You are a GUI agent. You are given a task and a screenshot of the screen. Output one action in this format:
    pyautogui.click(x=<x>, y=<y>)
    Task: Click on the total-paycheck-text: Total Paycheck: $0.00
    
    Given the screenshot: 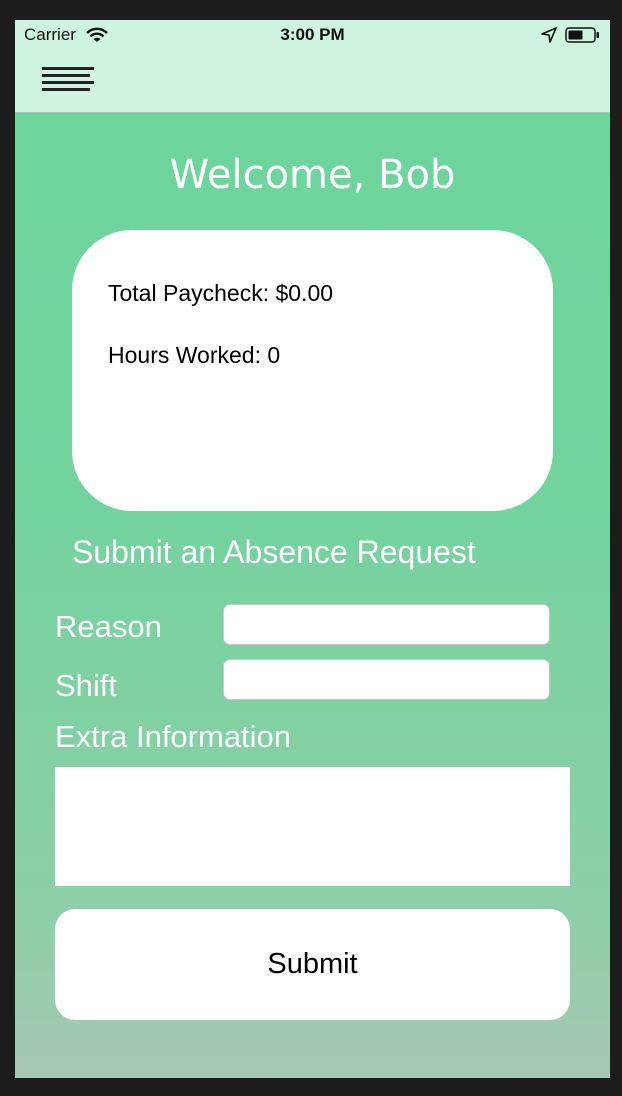 What is the action you would take?
    pyautogui.click(x=221, y=293)
    